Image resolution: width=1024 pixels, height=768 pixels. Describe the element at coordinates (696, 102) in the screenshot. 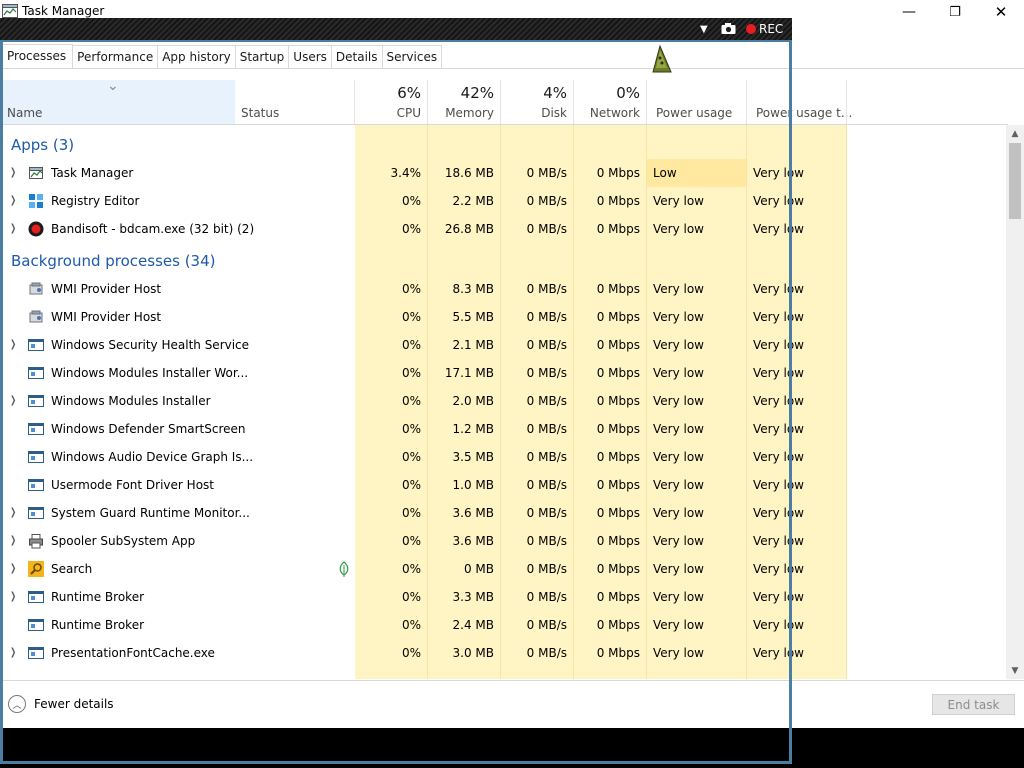

I see `column-header-power-usage: Power usage` at that location.